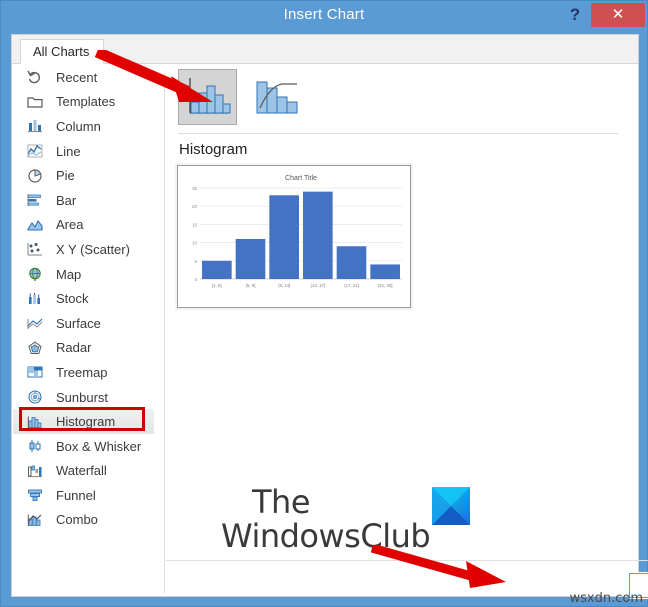 The image size is (648, 607). I want to click on help-icon: ?, so click(575, 15).